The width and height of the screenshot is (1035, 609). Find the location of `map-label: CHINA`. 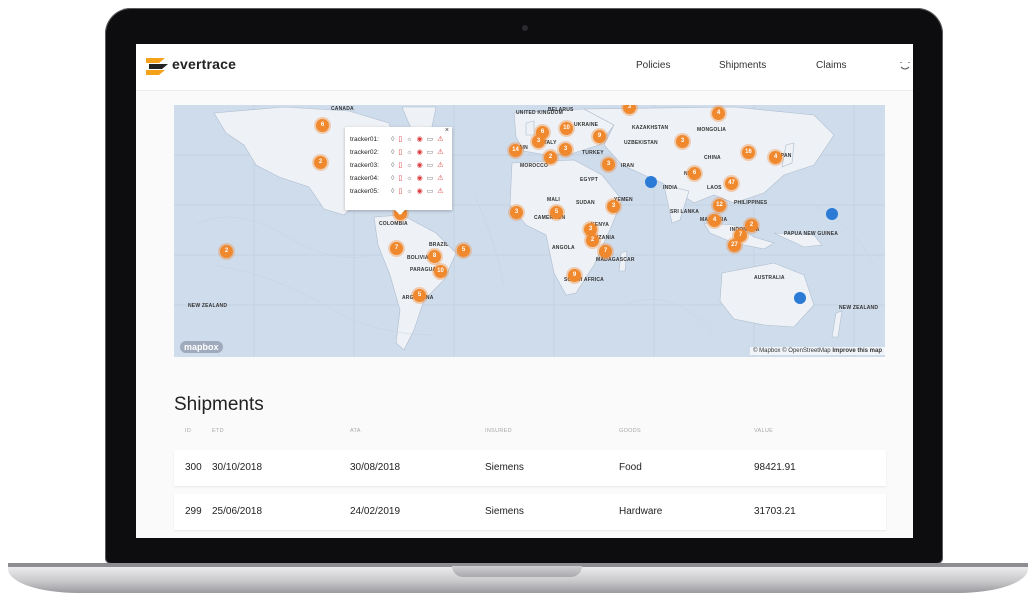

map-label: CHINA is located at coordinates (712, 158).